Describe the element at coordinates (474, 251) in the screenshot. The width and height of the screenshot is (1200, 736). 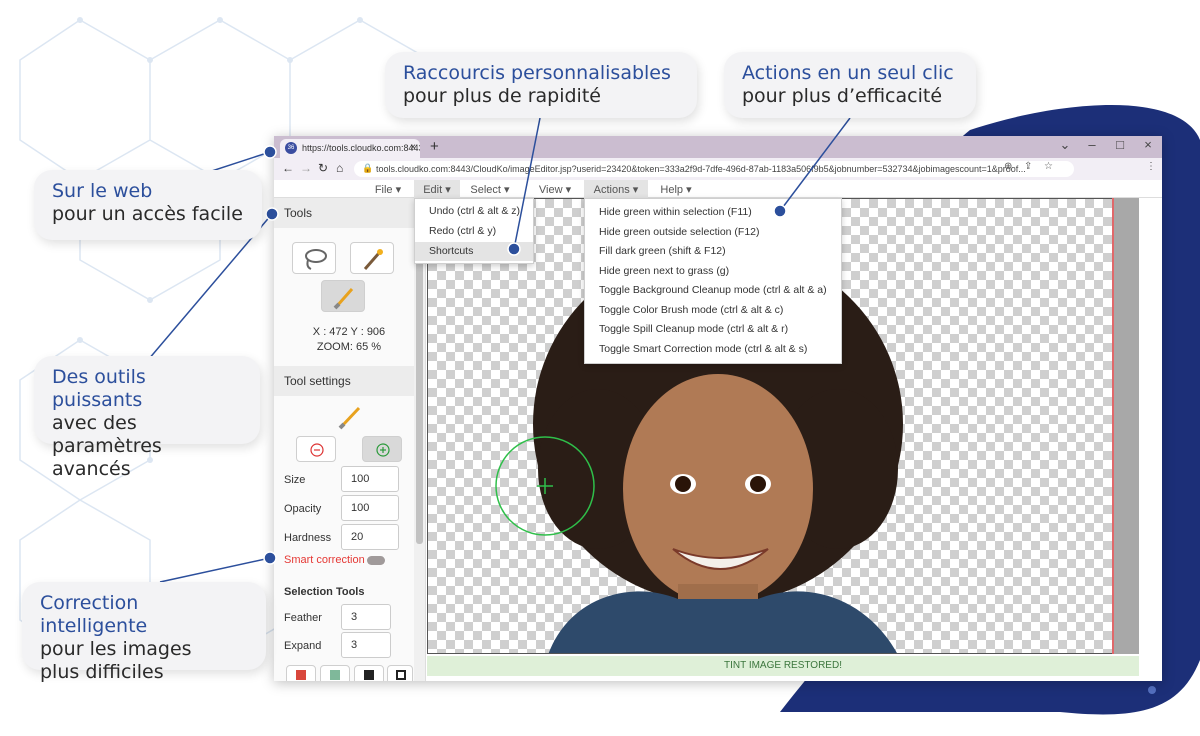
I see `edit-menu-shortcuts: Shortcuts` at that location.